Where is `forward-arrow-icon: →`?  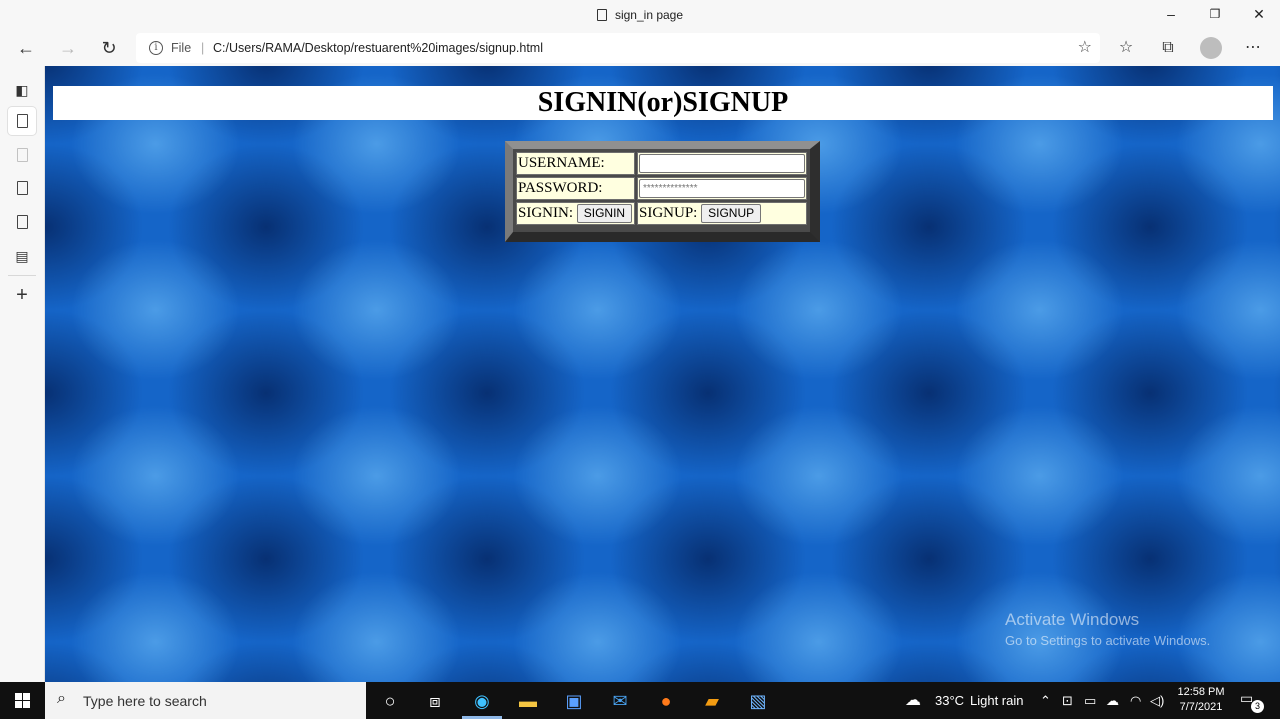
forward-arrow-icon: → is located at coordinates (68, 48).